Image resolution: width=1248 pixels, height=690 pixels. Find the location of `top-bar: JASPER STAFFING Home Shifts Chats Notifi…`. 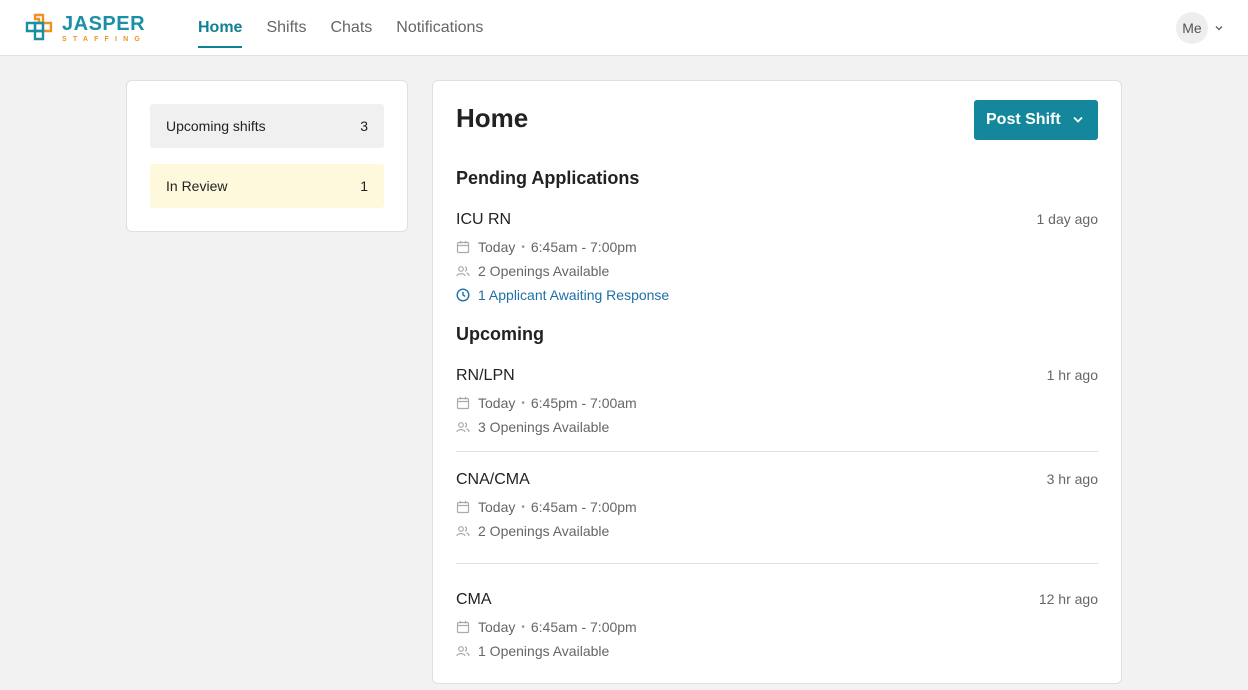

top-bar: JASPER STAFFING Home Shifts Chats Notifi… is located at coordinates (624, 28).